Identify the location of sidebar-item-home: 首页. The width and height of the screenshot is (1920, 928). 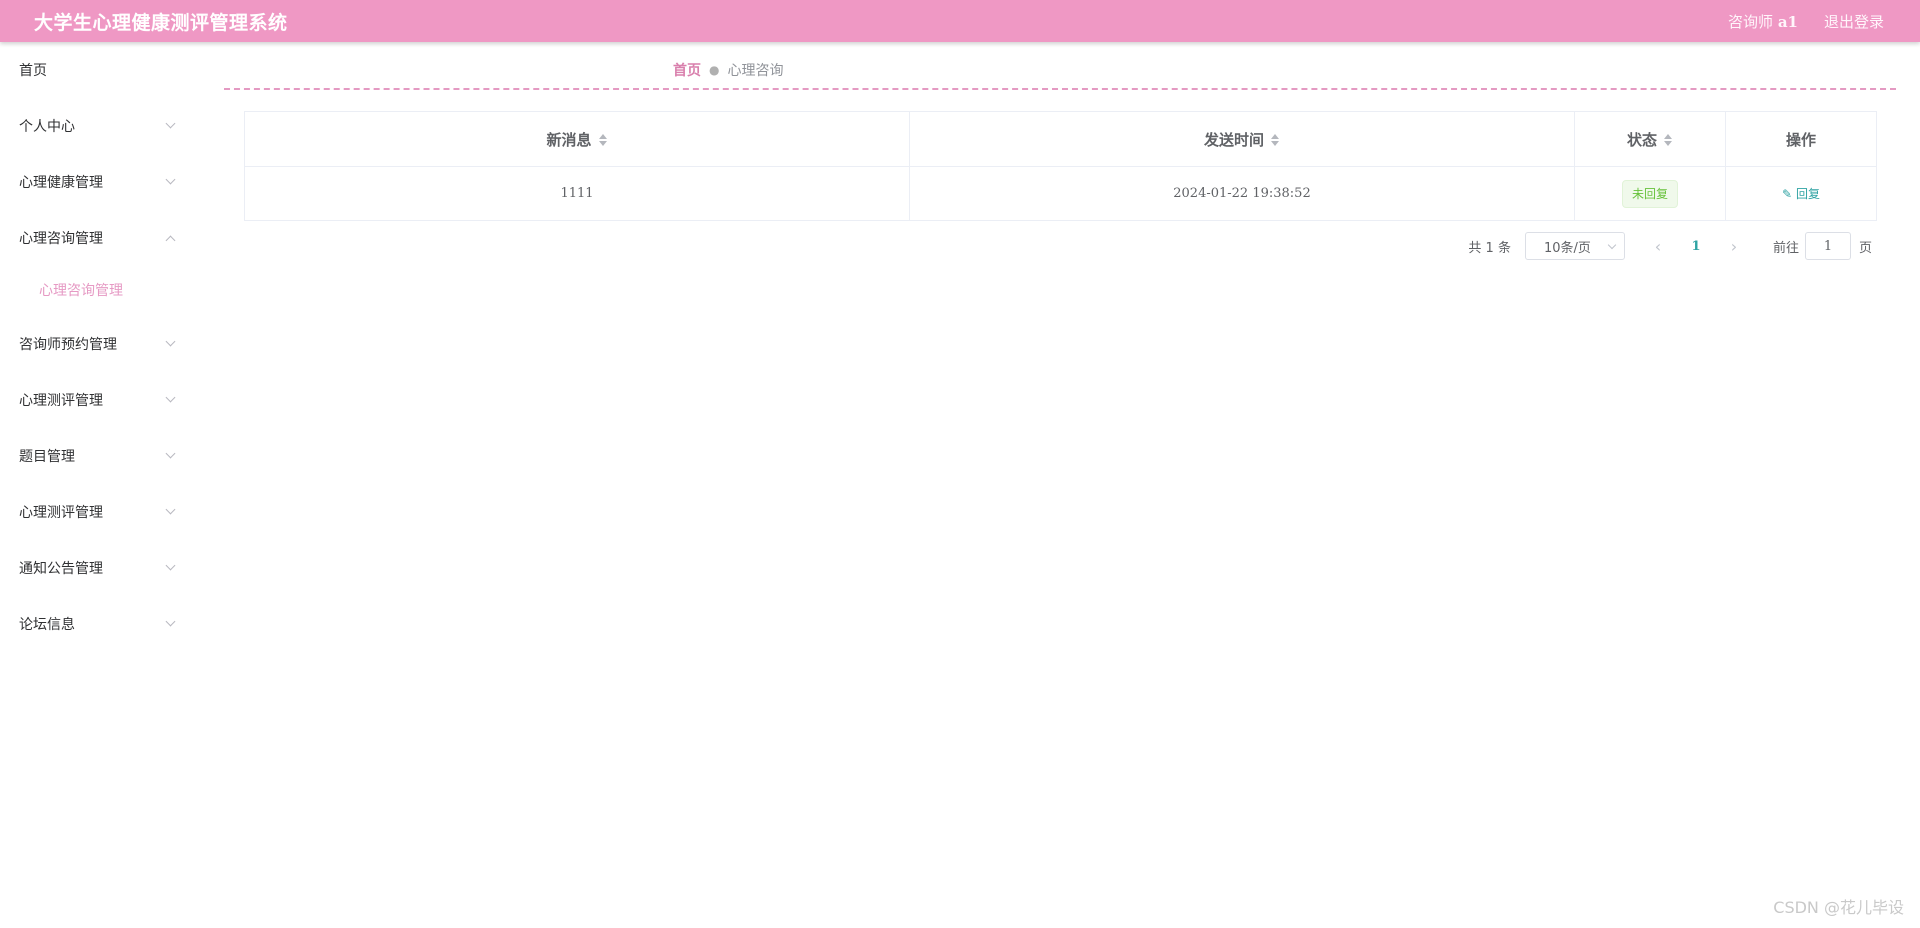
(100, 70).